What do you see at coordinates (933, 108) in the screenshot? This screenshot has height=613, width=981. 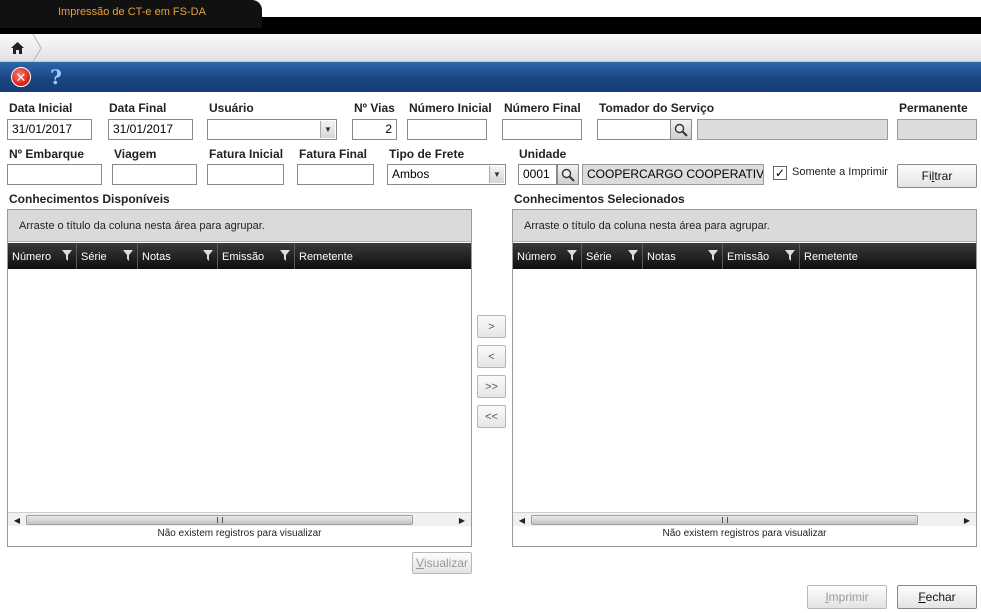 I see `permanente-label: Permanente` at bounding box center [933, 108].